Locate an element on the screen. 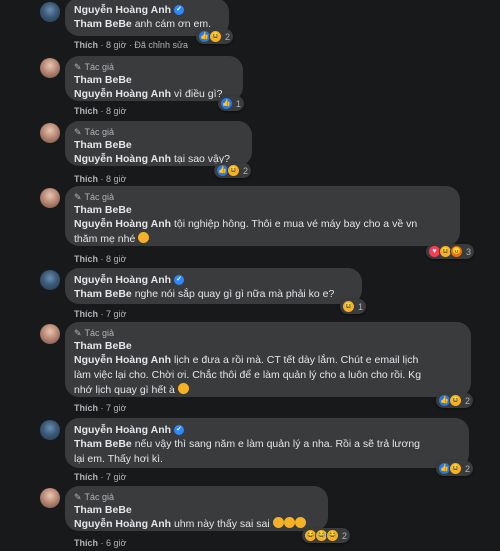  haha-icon: 😂 is located at coordinates (332, 535).